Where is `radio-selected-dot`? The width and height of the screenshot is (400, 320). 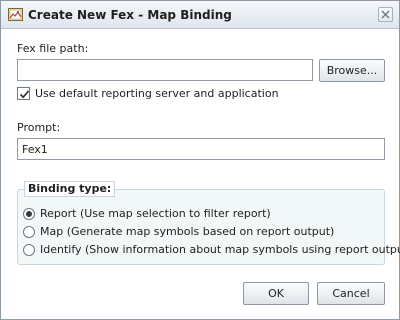 radio-selected-dot is located at coordinates (29, 214).